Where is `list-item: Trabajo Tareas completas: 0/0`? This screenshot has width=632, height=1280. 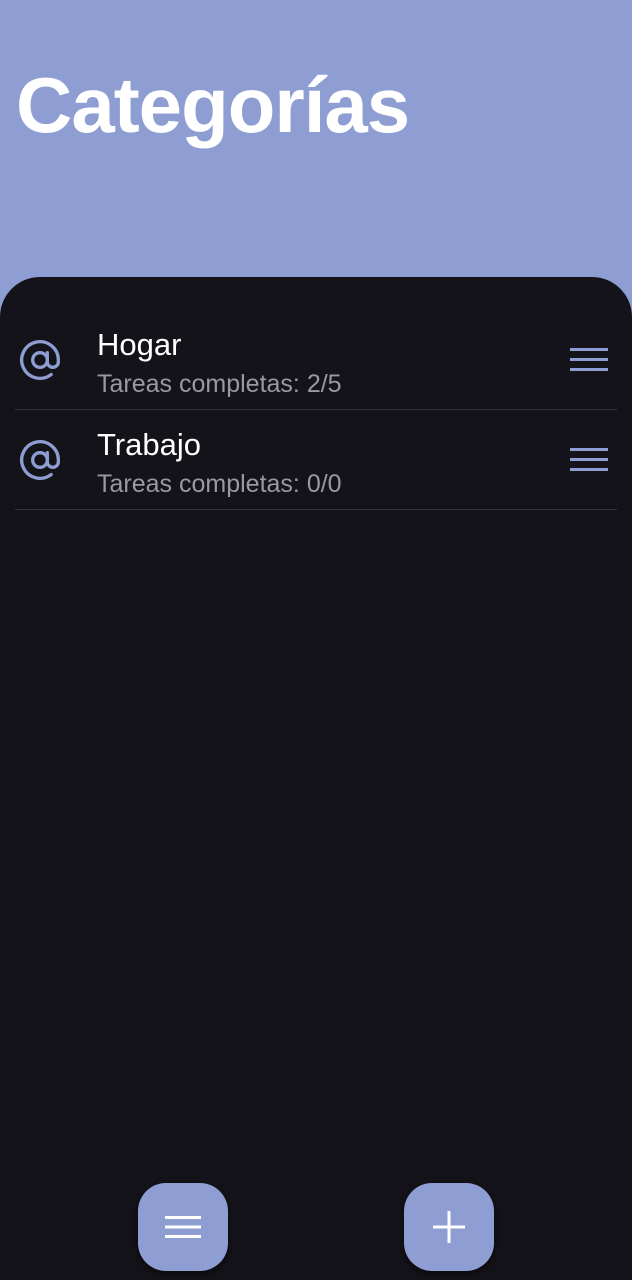 list-item: Trabajo Tareas completas: 0/0 is located at coordinates (316, 460).